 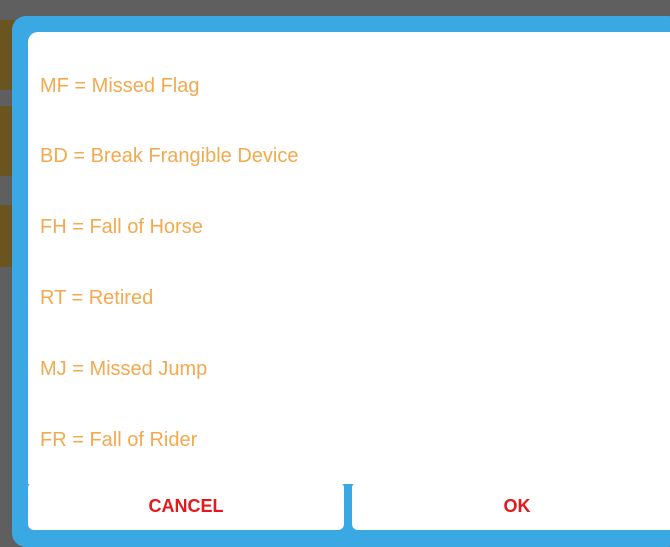 I want to click on legend-item-mj: MJ = Missed Jump, so click(x=124, y=369).